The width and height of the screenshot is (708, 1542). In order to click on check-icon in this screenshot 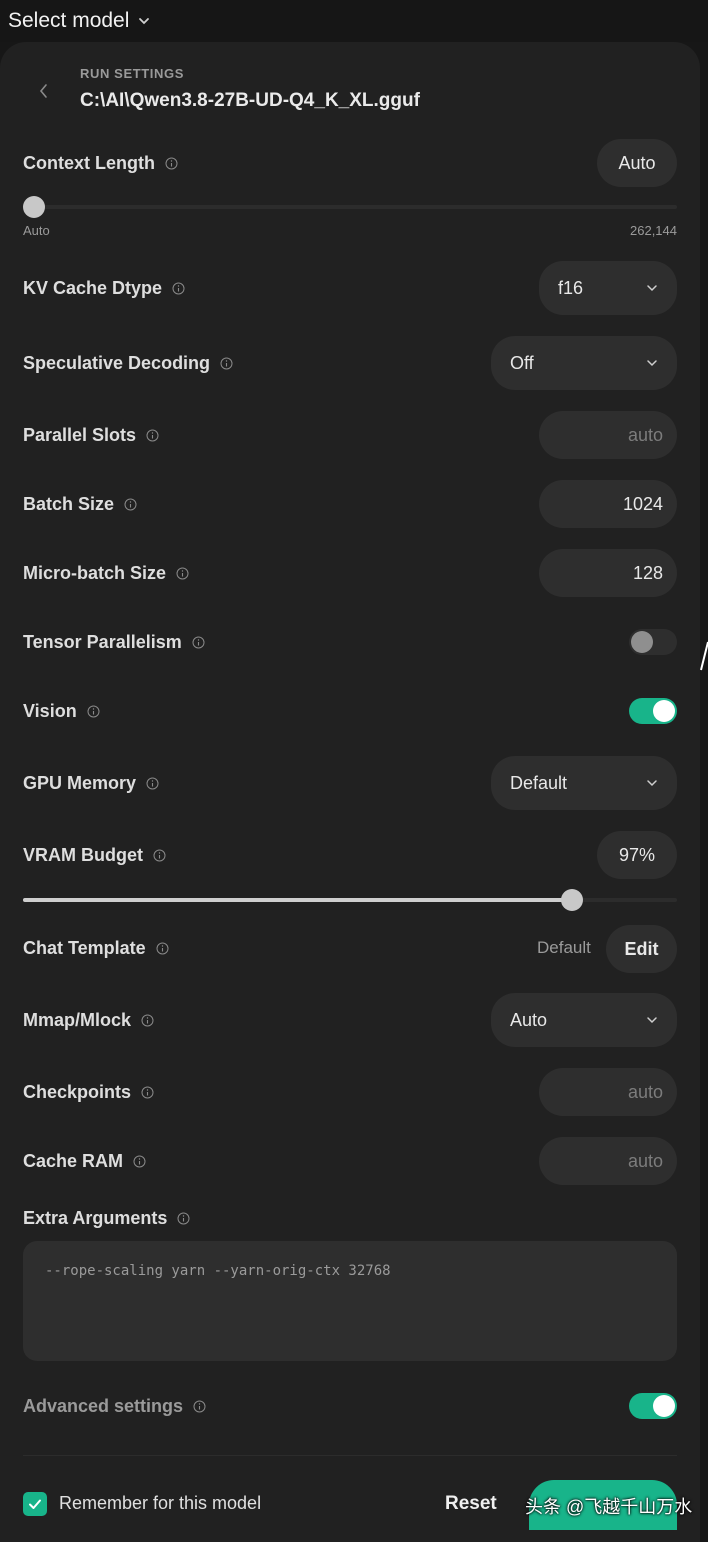, I will do `click(35, 1504)`.